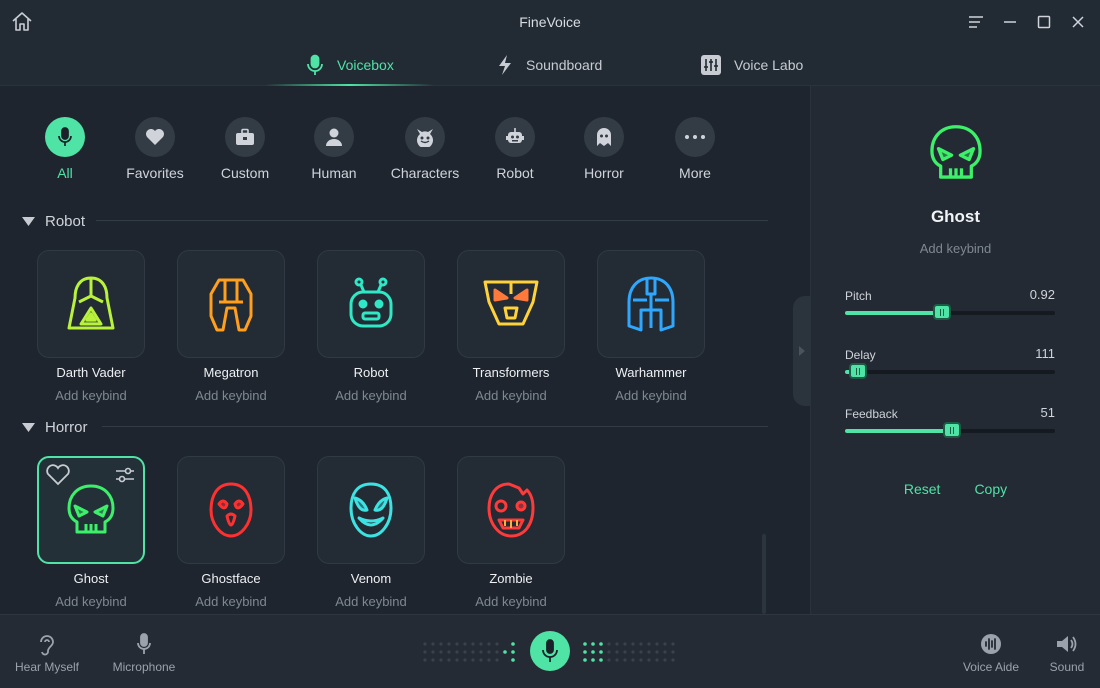 The image size is (1100, 688). Describe the element at coordinates (764, 574) in the screenshot. I see `scrollbar-thumb` at that location.